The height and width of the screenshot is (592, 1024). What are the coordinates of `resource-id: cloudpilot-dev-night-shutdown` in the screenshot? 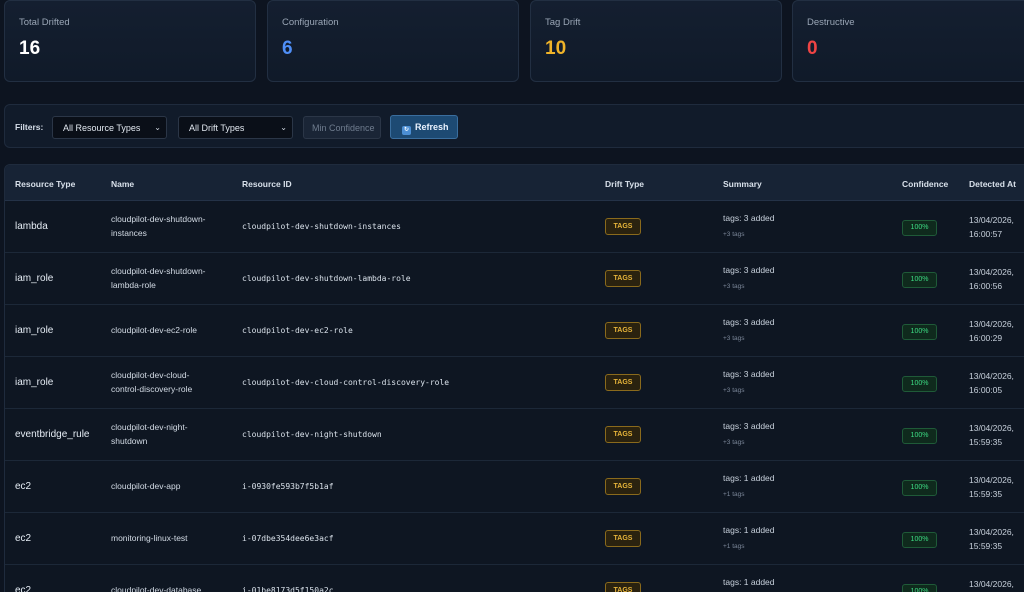 It's located at (312, 434).